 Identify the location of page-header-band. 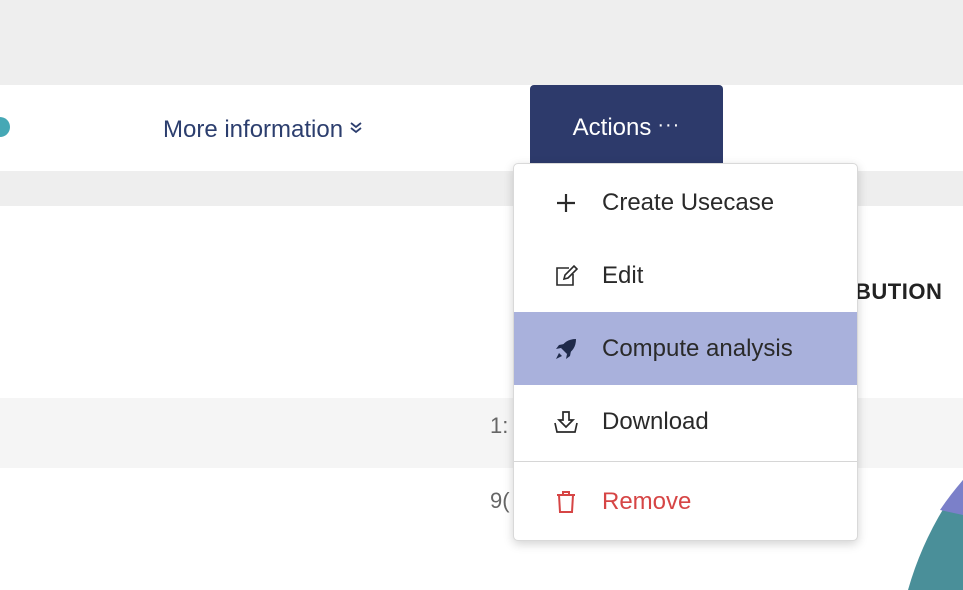
(481, 42).